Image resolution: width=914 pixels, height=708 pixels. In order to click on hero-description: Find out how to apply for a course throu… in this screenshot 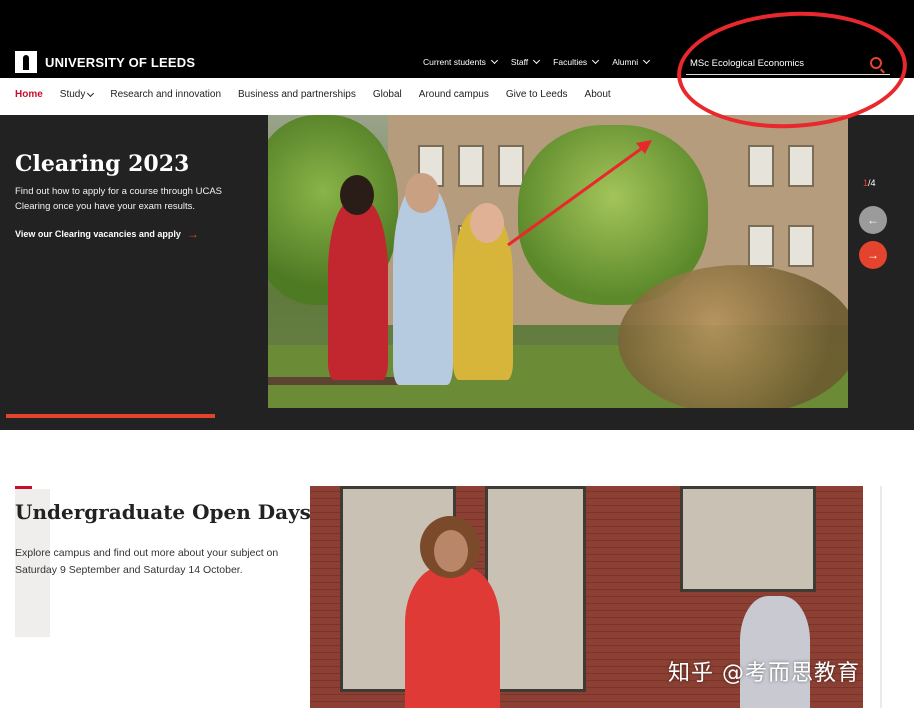, I will do `click(119, 199)`.